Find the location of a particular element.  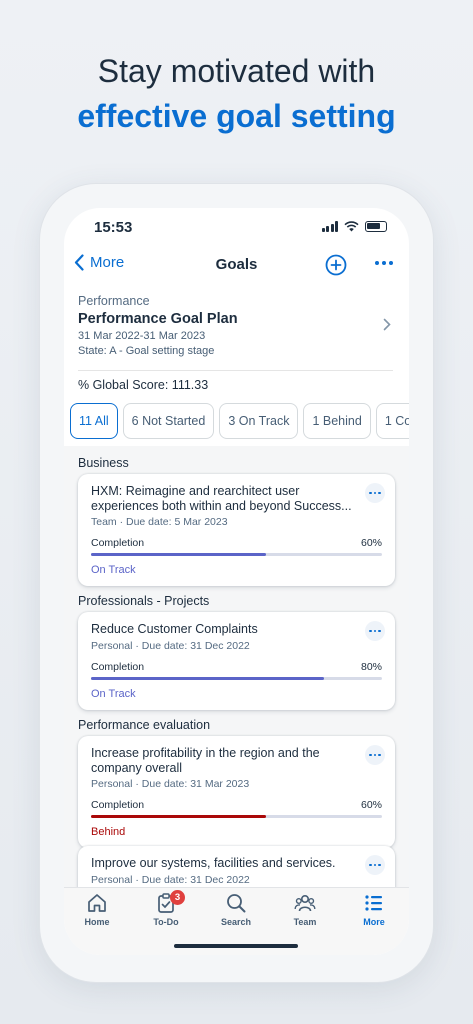

add-goal-button is located at coordinates (336, 265).